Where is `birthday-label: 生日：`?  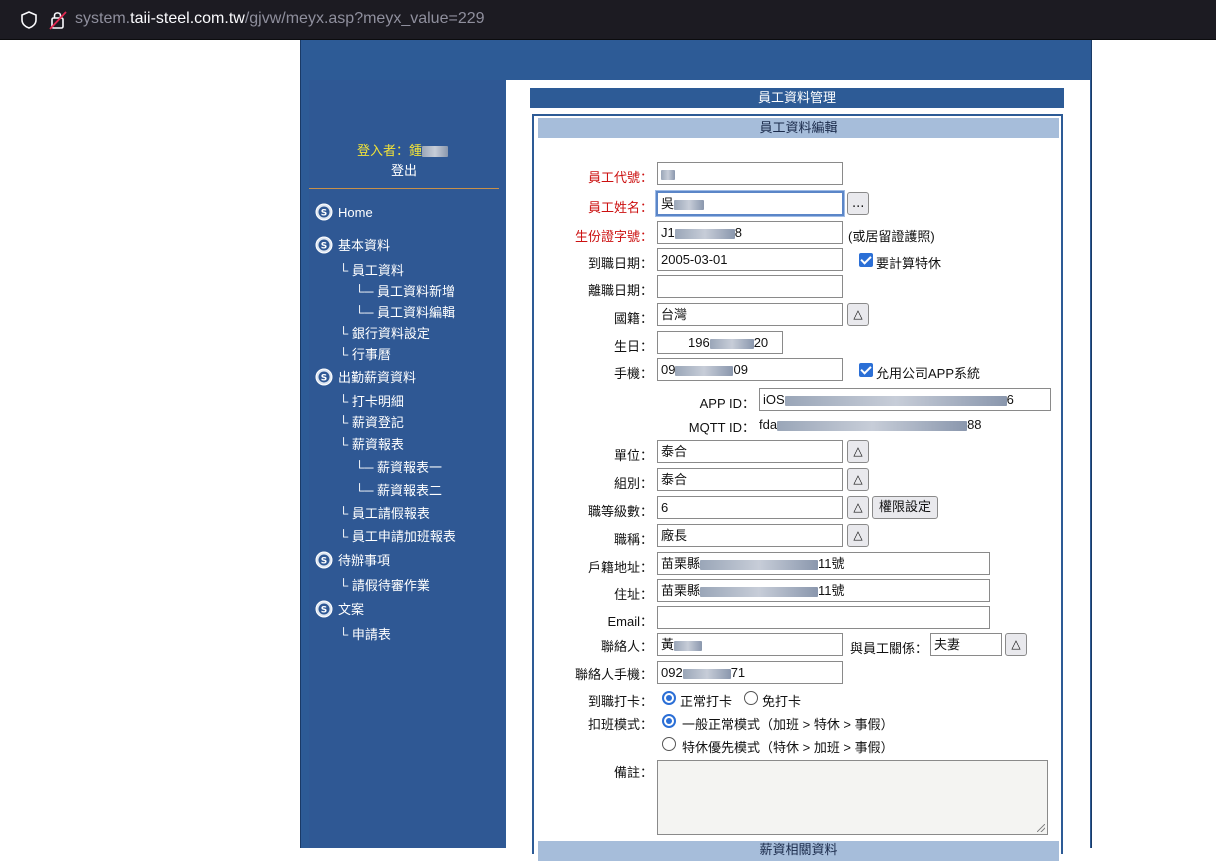 birthday-label: 生日： is located at coordinates (633, 346).